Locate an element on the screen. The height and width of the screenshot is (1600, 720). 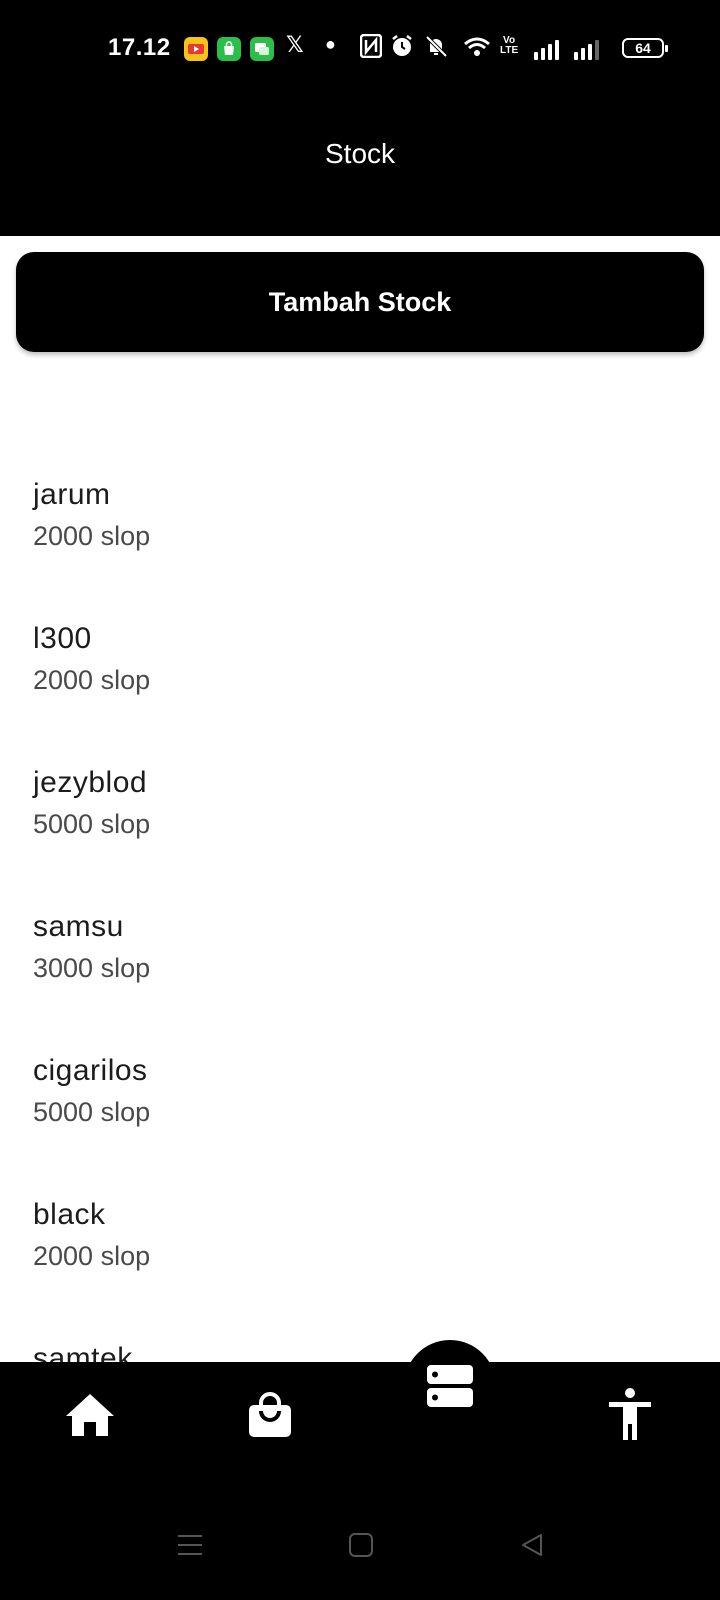
item-name: jezyblod is located at coordinates (90, 782).